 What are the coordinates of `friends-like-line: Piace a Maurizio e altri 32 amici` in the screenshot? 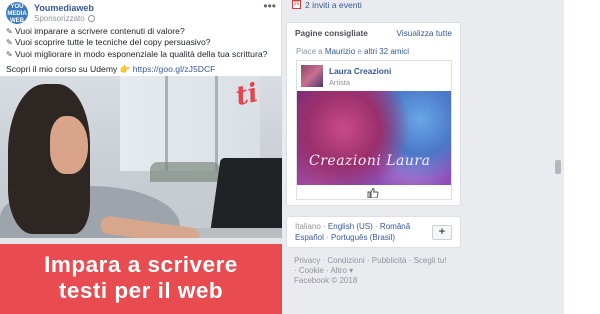 It's located at (352, 51).